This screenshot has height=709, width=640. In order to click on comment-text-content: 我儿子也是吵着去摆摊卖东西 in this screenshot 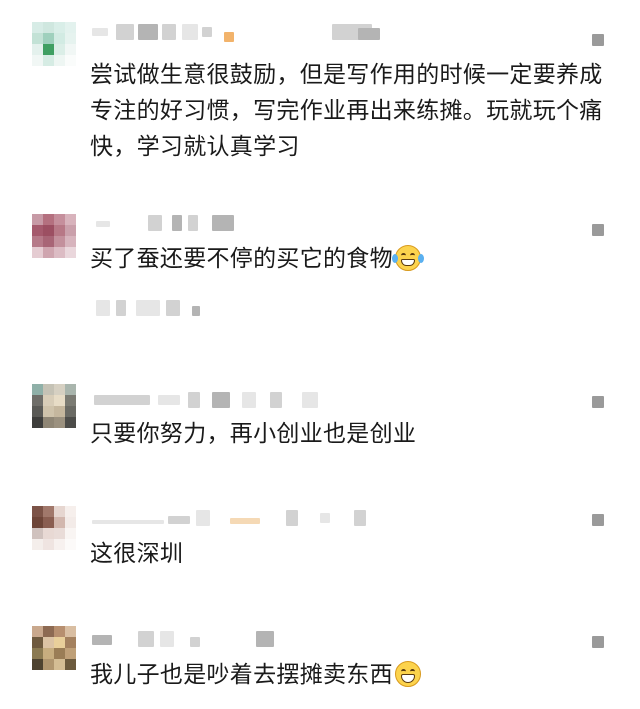, I will do `click(241, 675)`.